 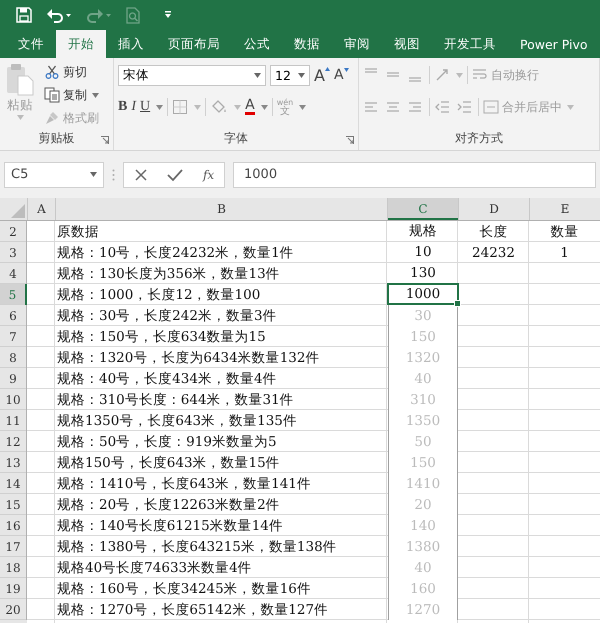 I want to click on row-header: 16, so click(x=13, y=525).